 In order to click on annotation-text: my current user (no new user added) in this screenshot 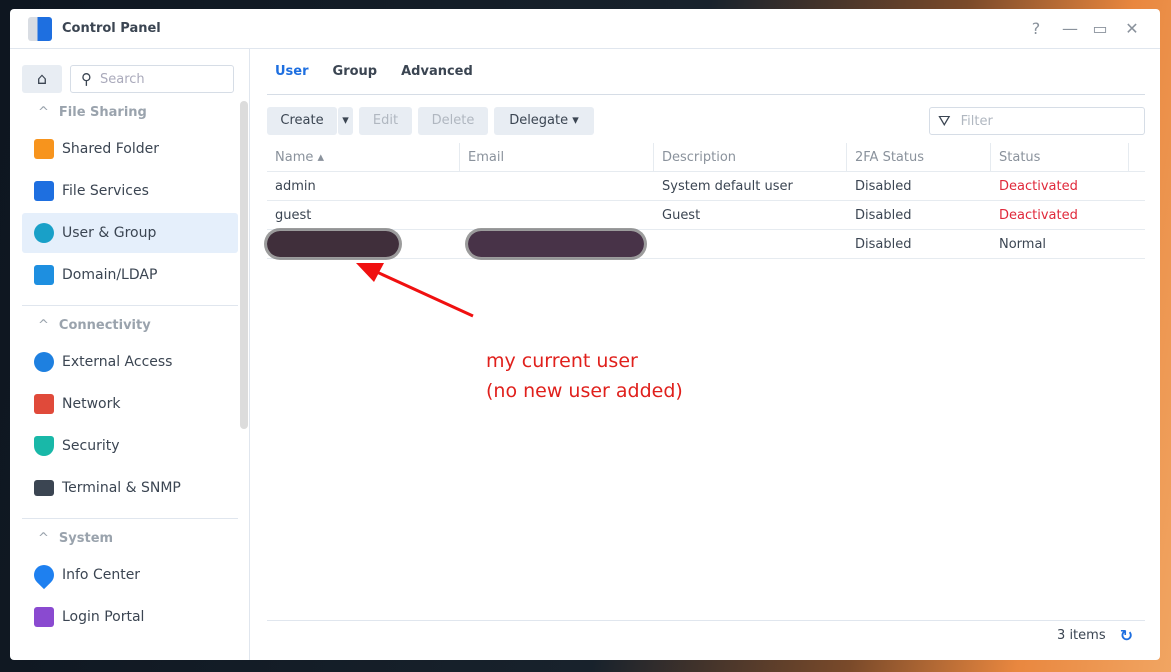, I will do `click(584, 376)`.